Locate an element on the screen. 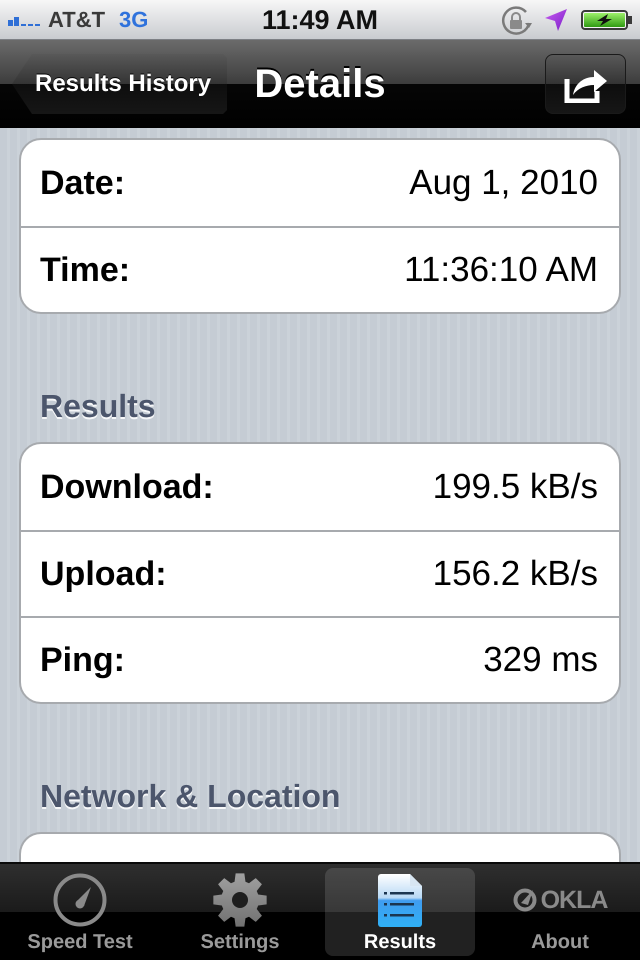  tab-button: OKLA About is located at coordinates (560, 912).